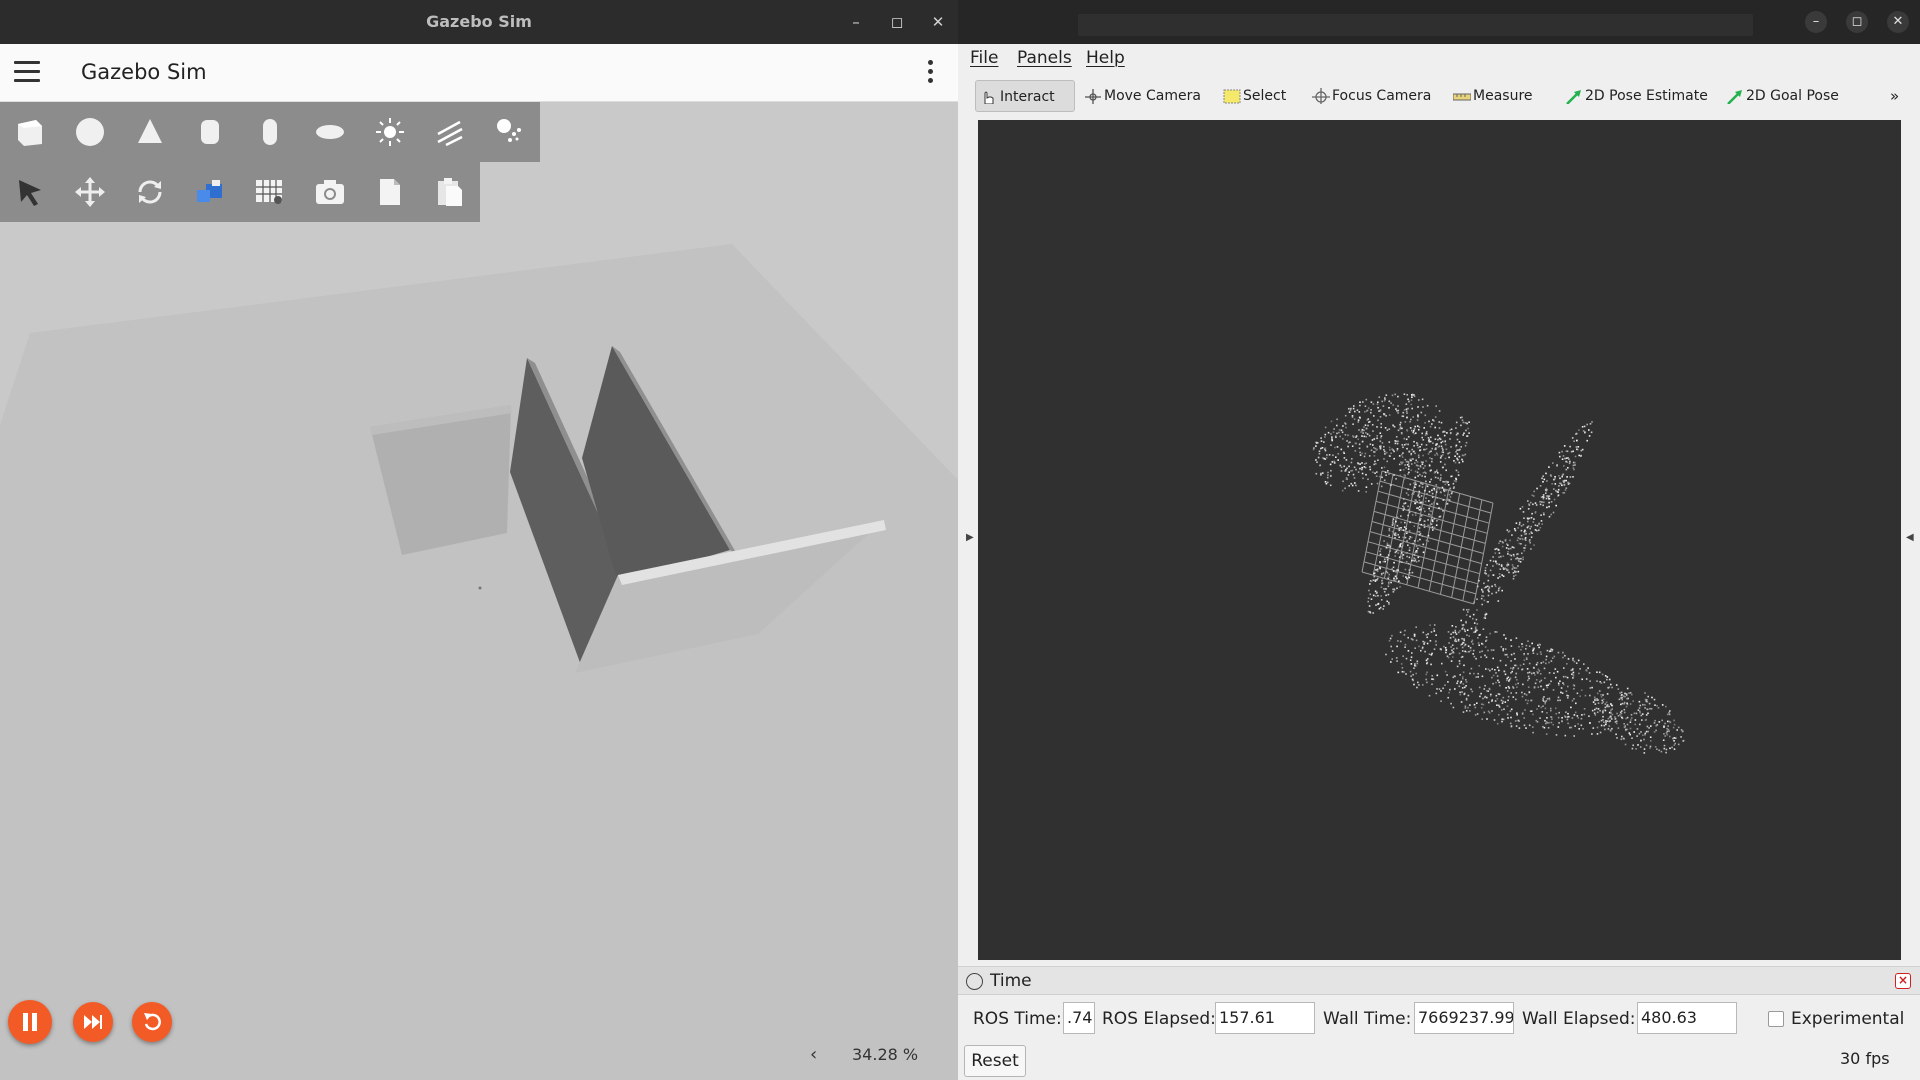 This screenshot has height=1080, width=1920. Describe the element at coordinates (813, 1054) in the screenshot. I see `collapse-arrow-icon: ‹` at that location.